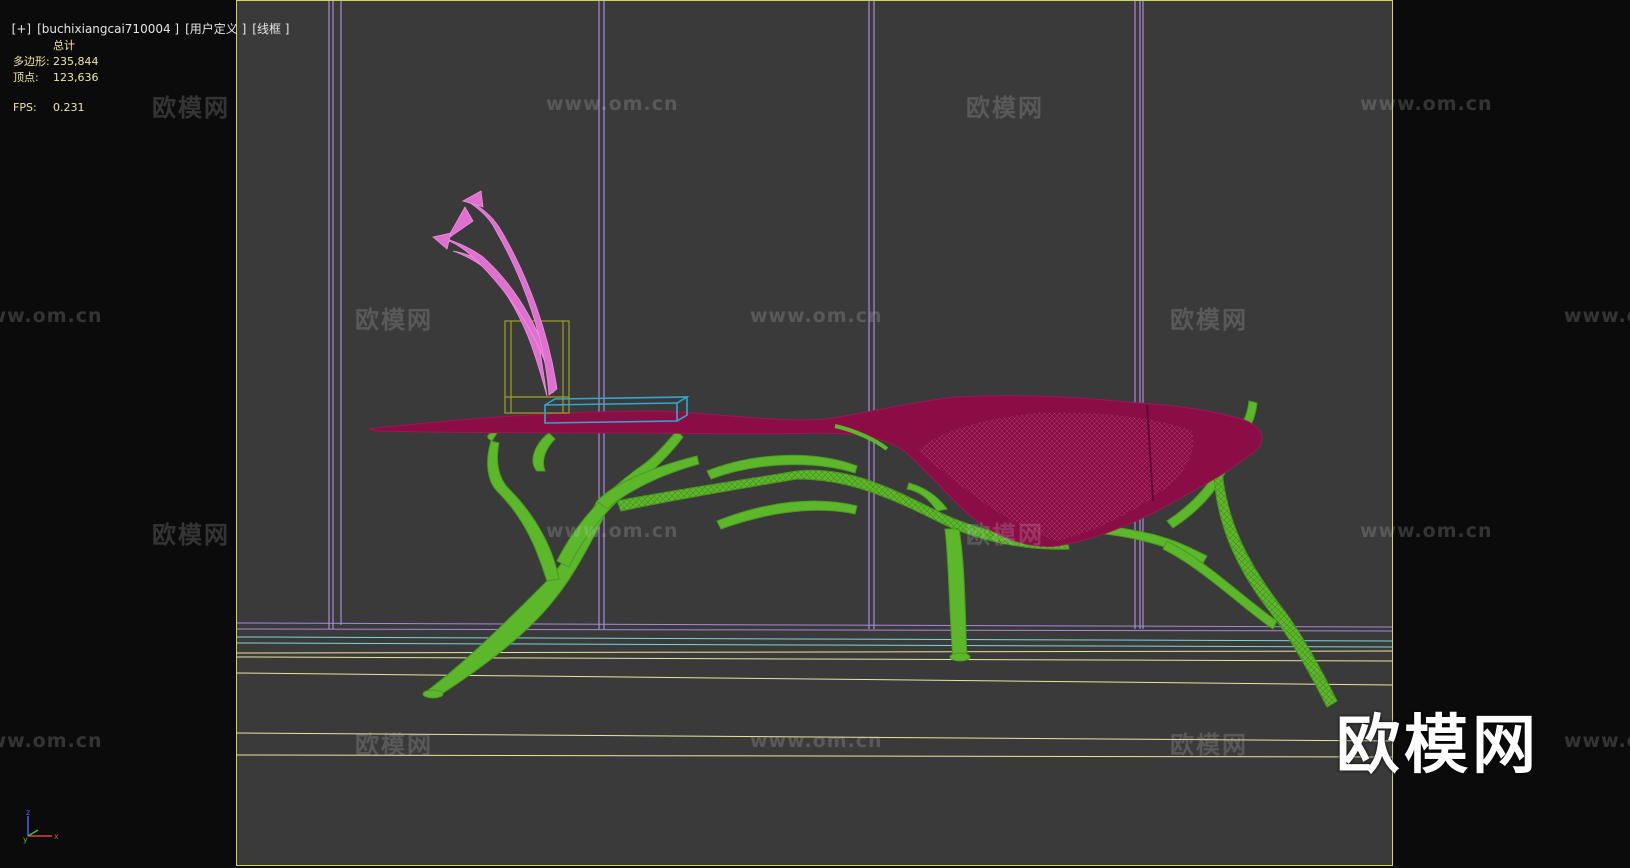 This screenshot has height=868, width=1630. I want to click on viewport-camera-label: [buchixiangcai710004 ], so click(108, 29).